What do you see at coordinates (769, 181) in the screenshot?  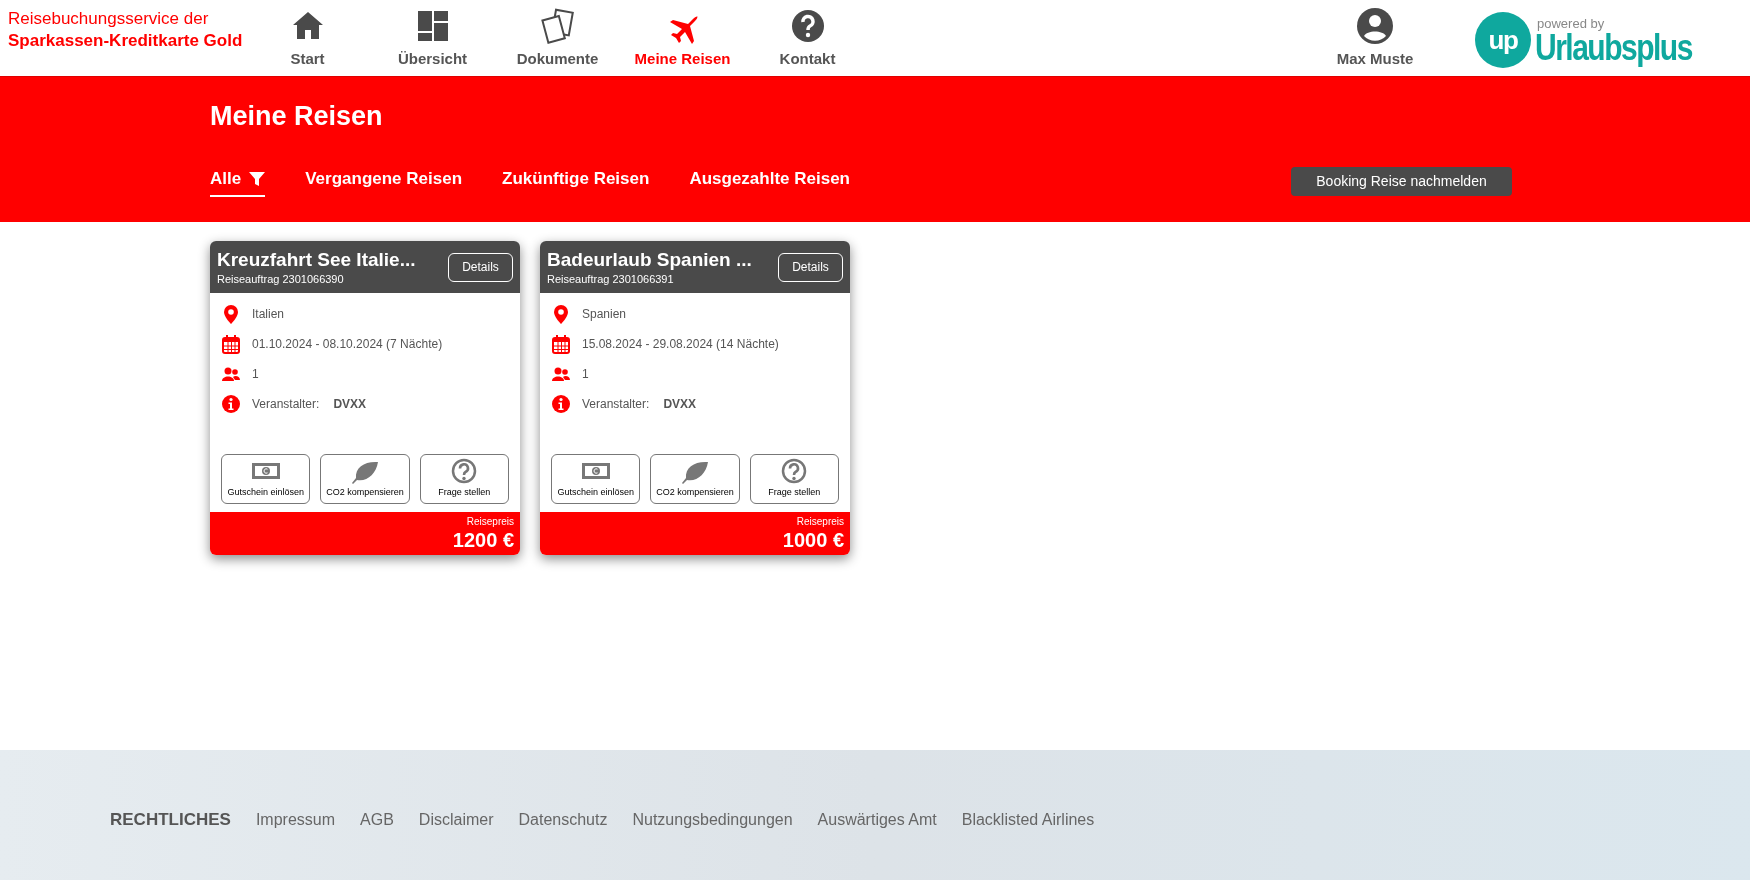 I see `filter-tab: Ausgezahlte Reisen` at bounding box center [769, 181].